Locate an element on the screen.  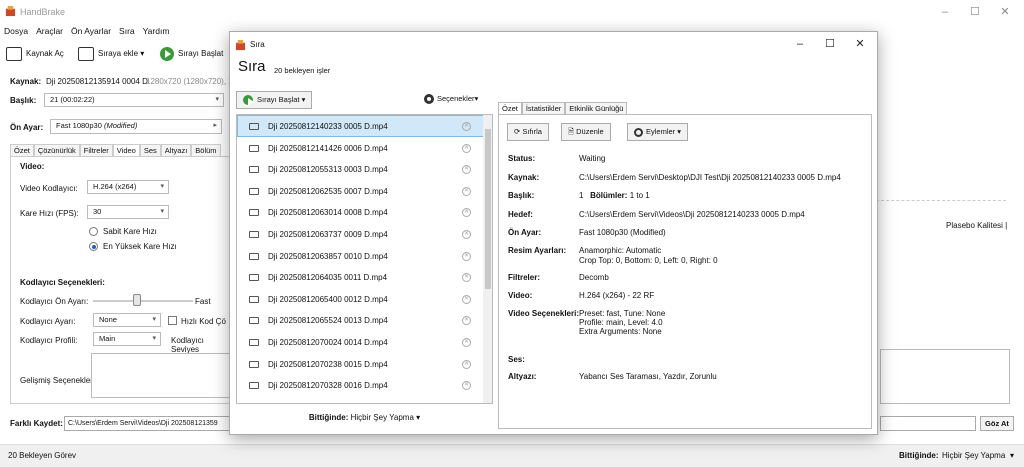
queue-item: Dji 20250812064035 0011 D.mp4 ✕ is located at coordinates (364, 277).